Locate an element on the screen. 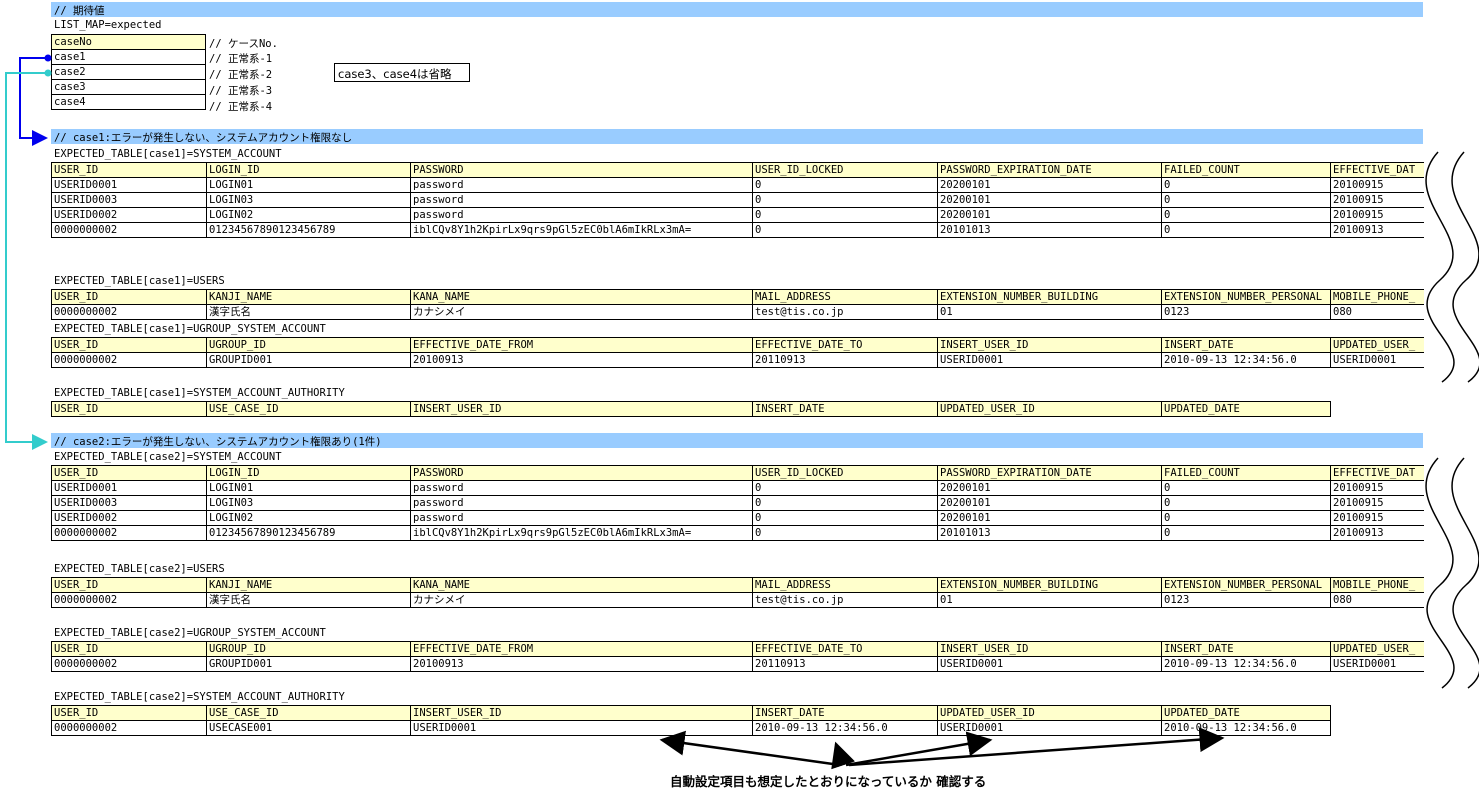 The width and height of the screenshot is (1479, 791). callout-arrows is located at coordinates (942, 748).